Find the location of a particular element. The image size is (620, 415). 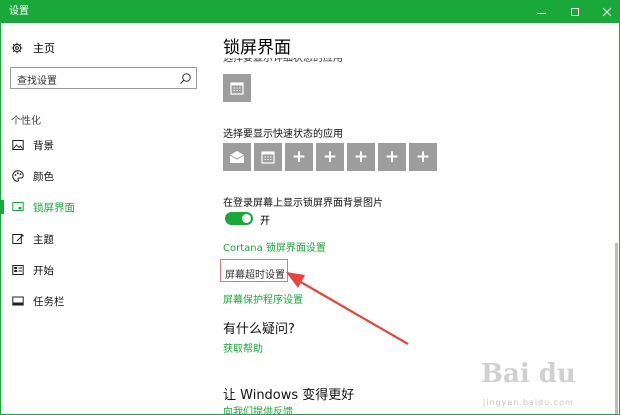

sidebar-item-label: 任务栏 is located at coordinates (49, 301).